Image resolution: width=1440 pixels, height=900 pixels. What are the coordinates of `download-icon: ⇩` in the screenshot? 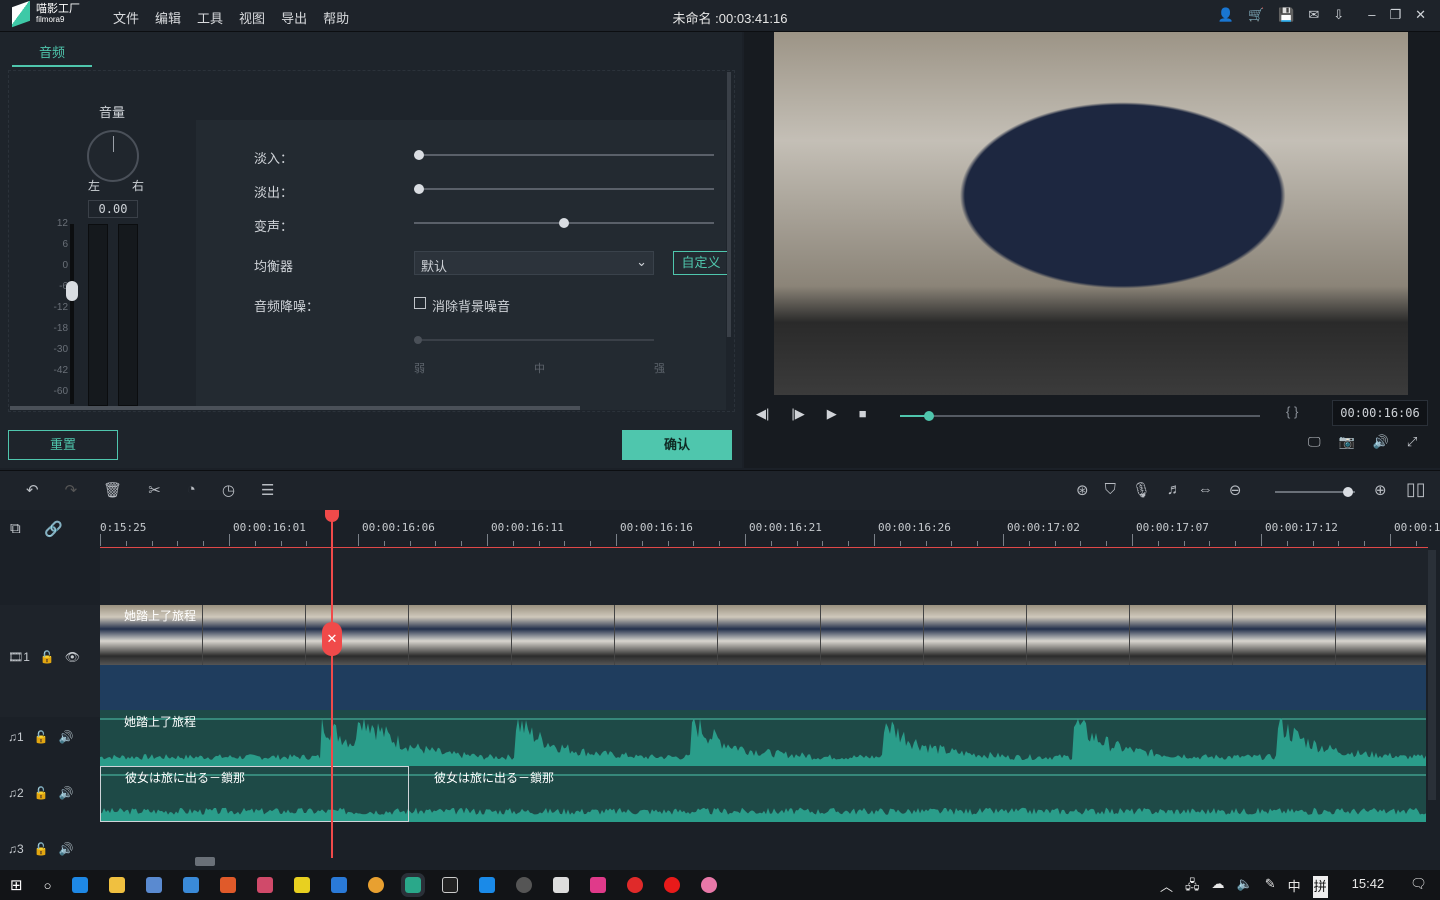 It's located at (1338, 15).